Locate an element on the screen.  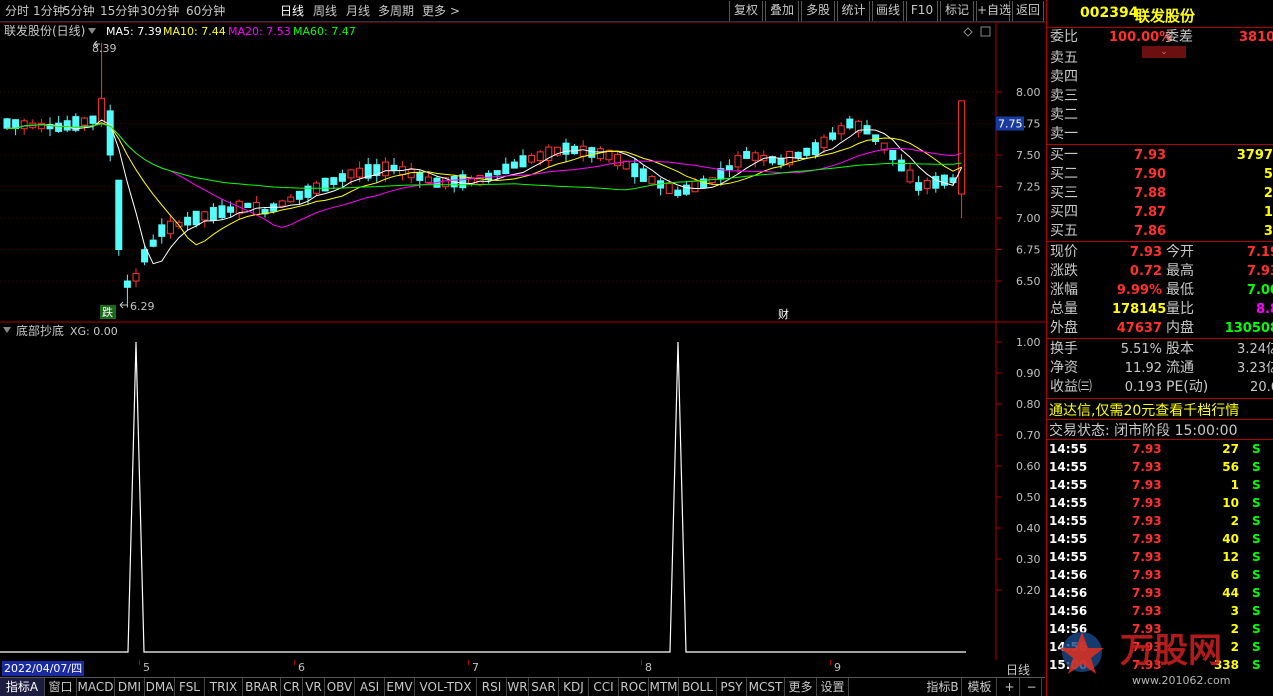
stat-row: 收益㈢ 0.193 PE(动) 20.6 is located at coordinates (1160, 387).